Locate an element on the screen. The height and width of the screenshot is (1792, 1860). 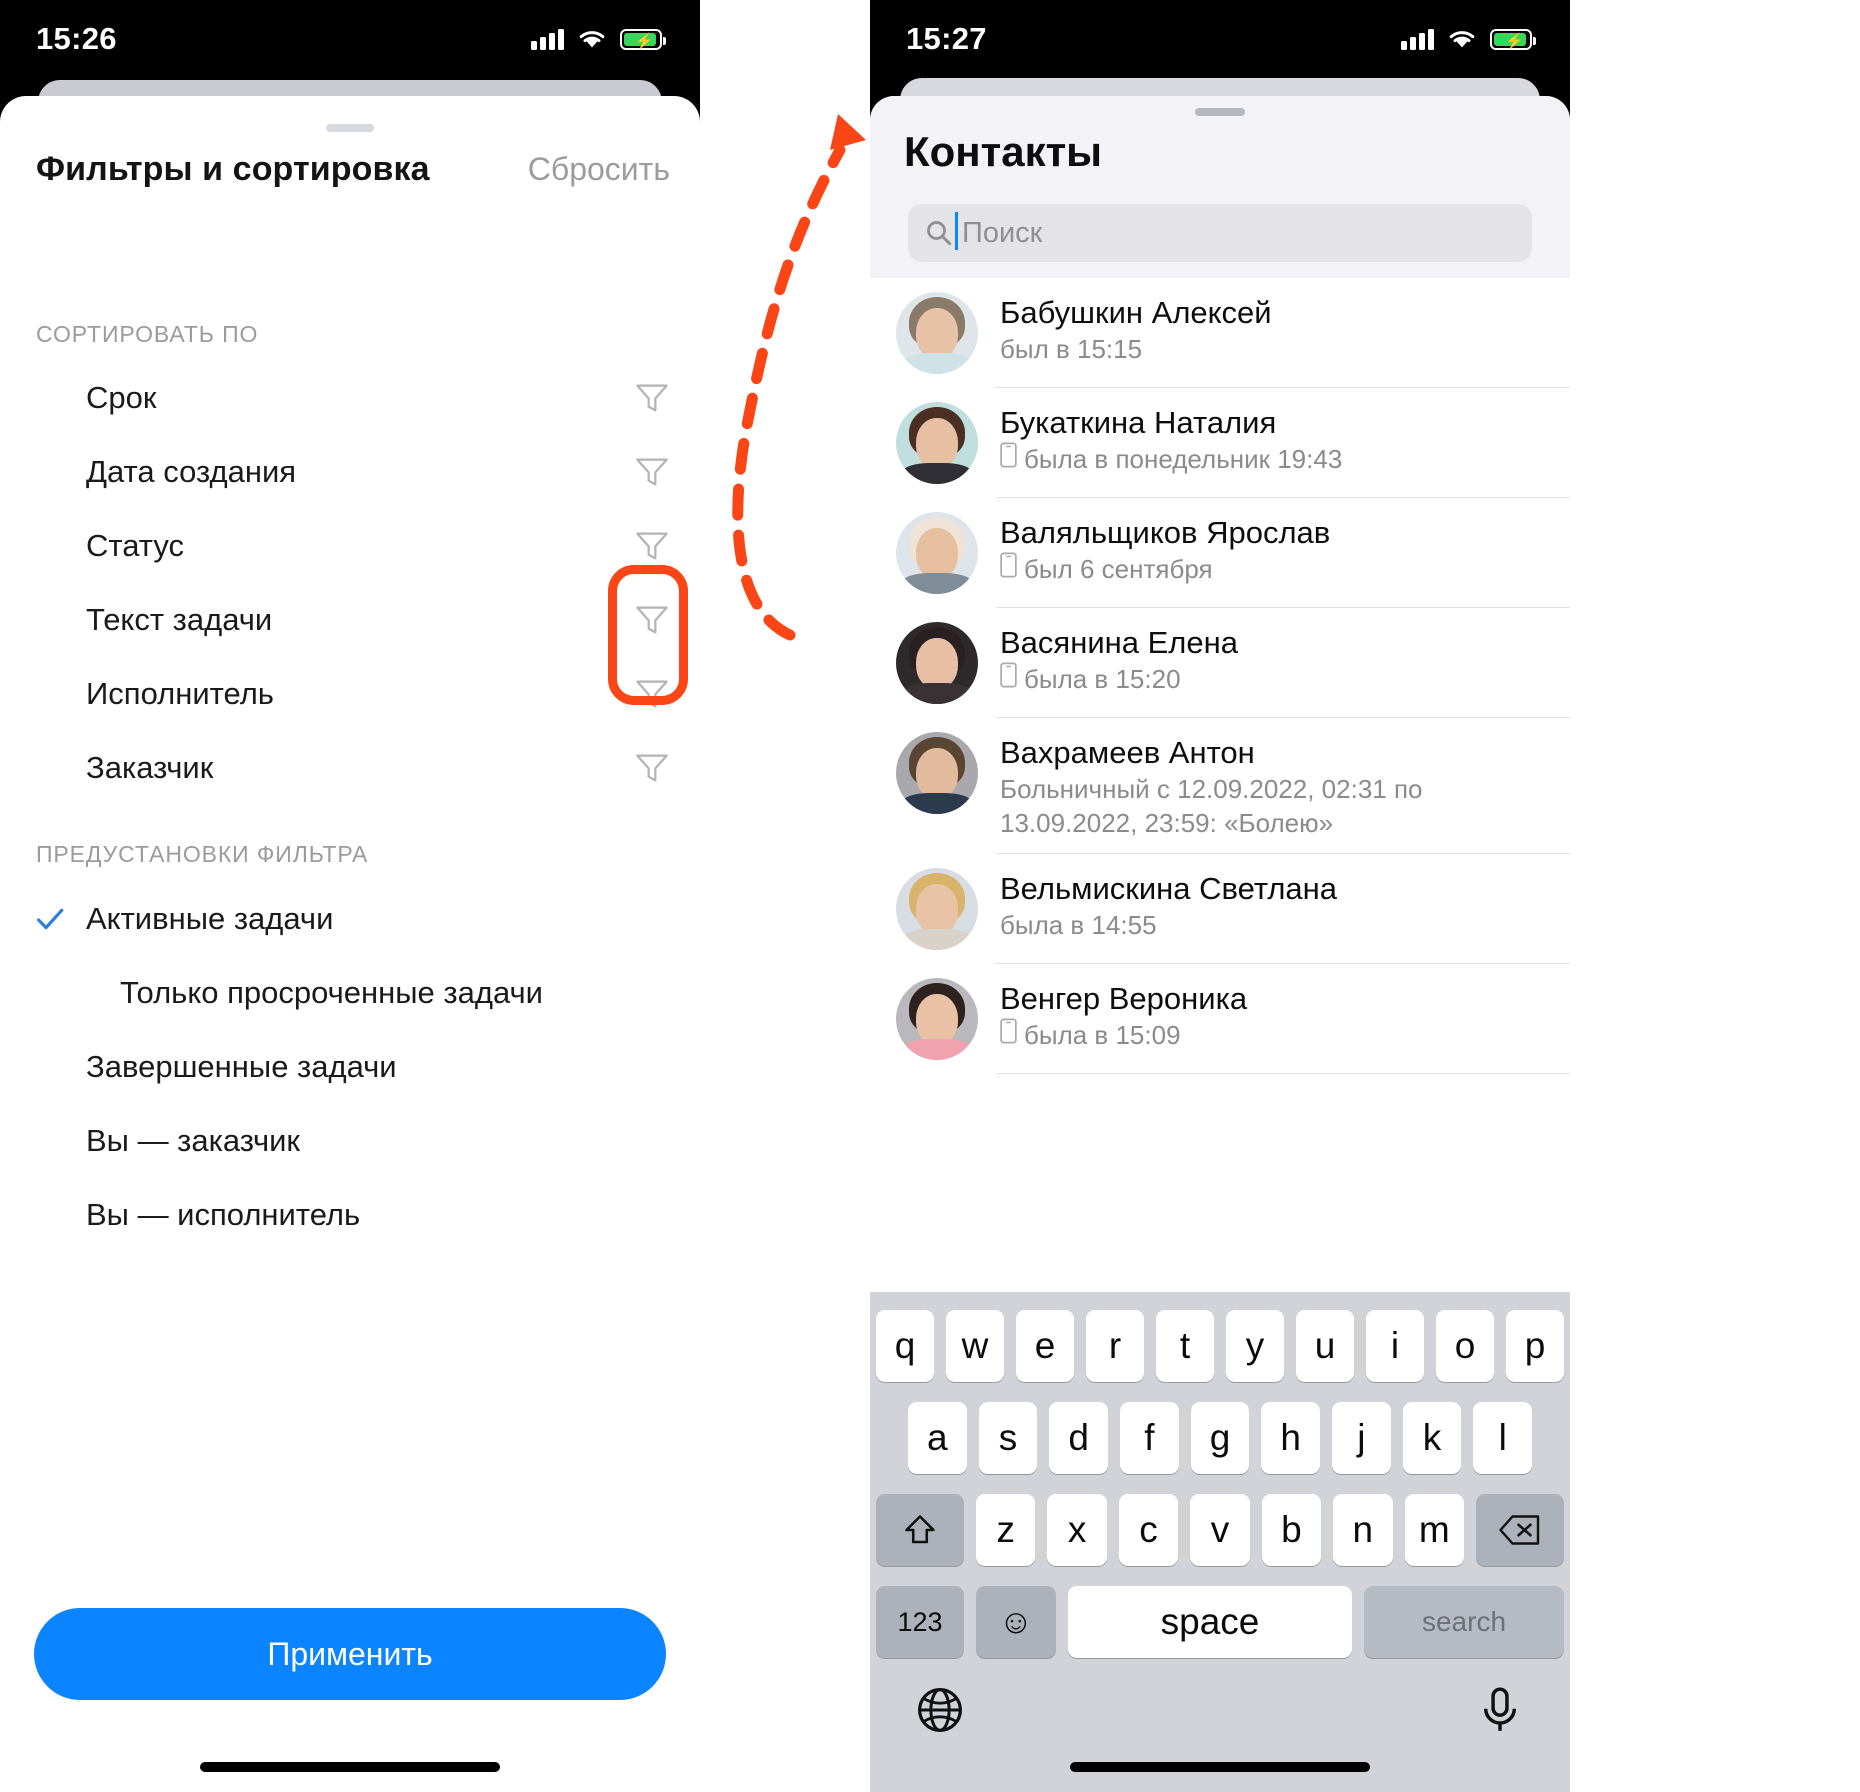
key-c: c is located at coordinates (1148, 1530).